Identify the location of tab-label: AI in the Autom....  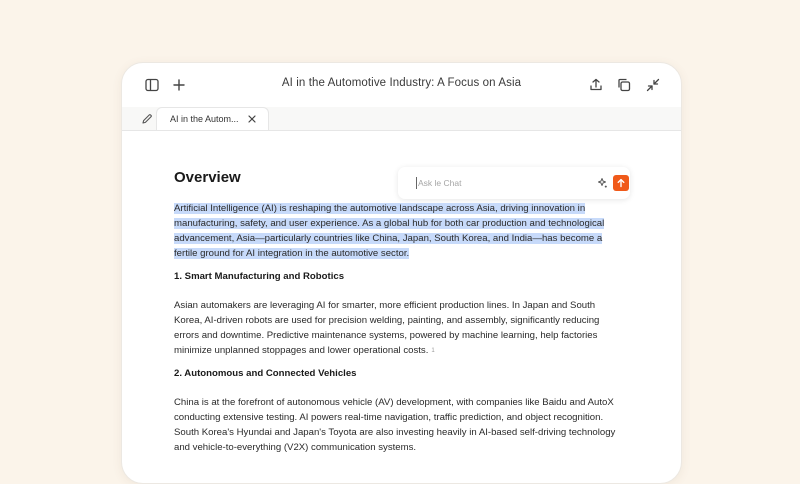
(204, 119).